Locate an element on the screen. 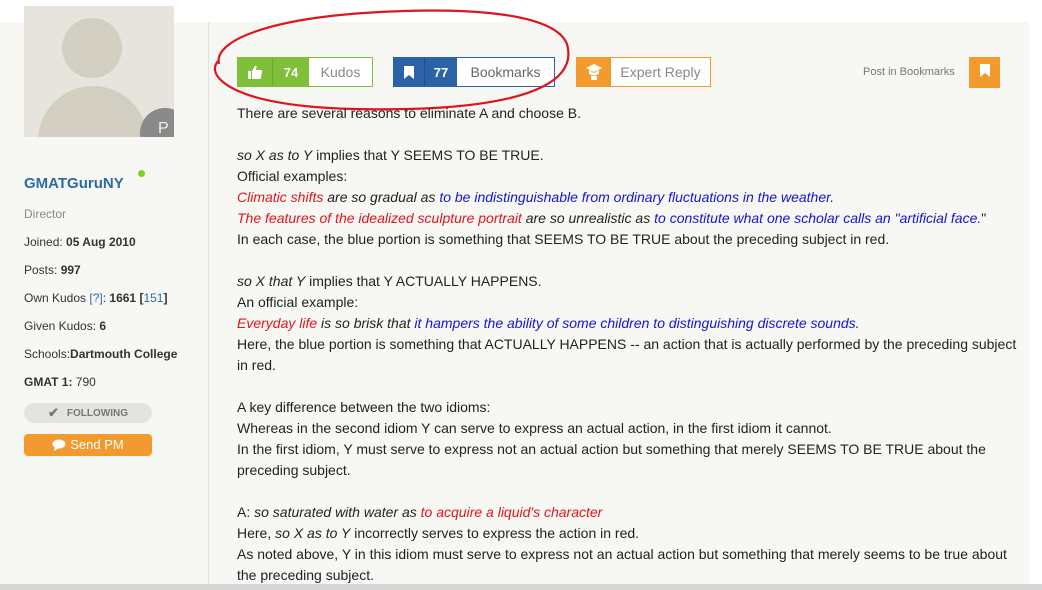 Image resolution: width=1042 pixels, height=590 pixels. avatar: P is located at coordinates (99, 71).